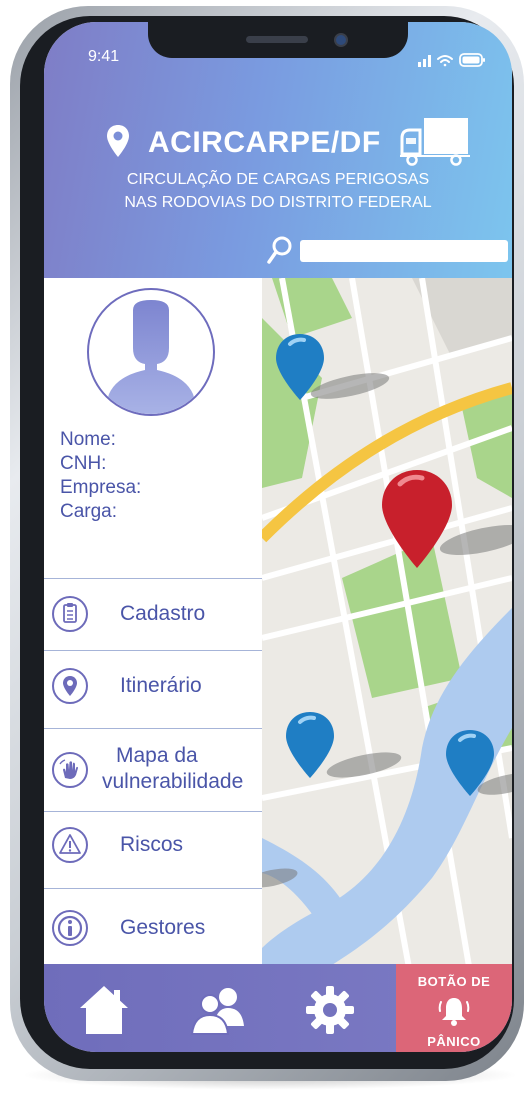 Image resolution: width=531 pixels, height=1098 pixels. Describe the element at coordinates (330, 1010) in the screenshot. I see `gear-icon` at that location.